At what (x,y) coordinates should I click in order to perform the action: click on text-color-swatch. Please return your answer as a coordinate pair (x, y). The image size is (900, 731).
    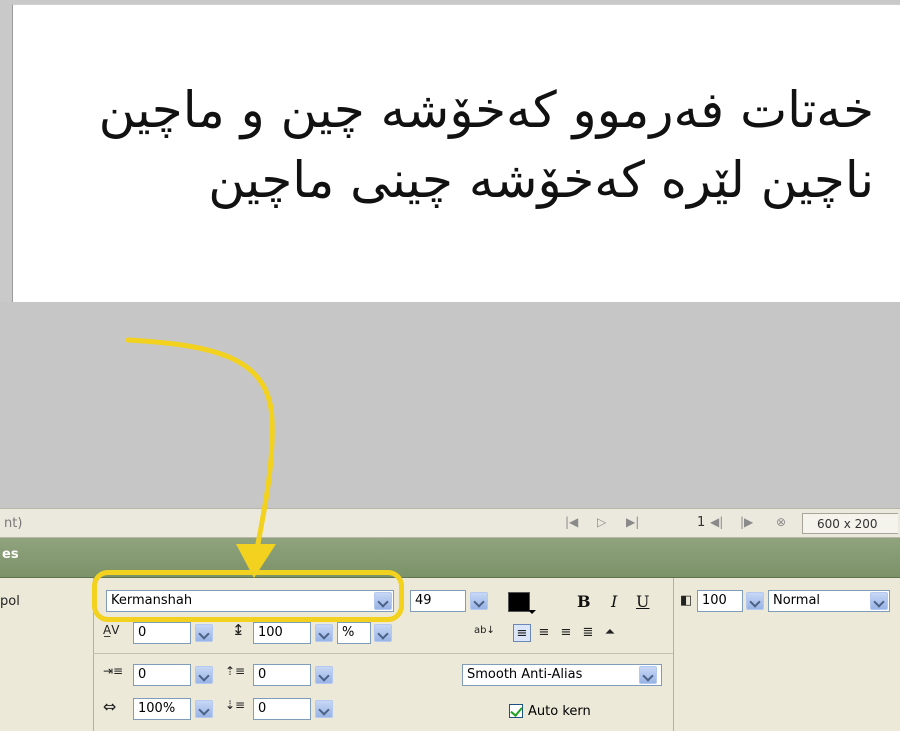
    Looking at the image, I should click on (519, 602).